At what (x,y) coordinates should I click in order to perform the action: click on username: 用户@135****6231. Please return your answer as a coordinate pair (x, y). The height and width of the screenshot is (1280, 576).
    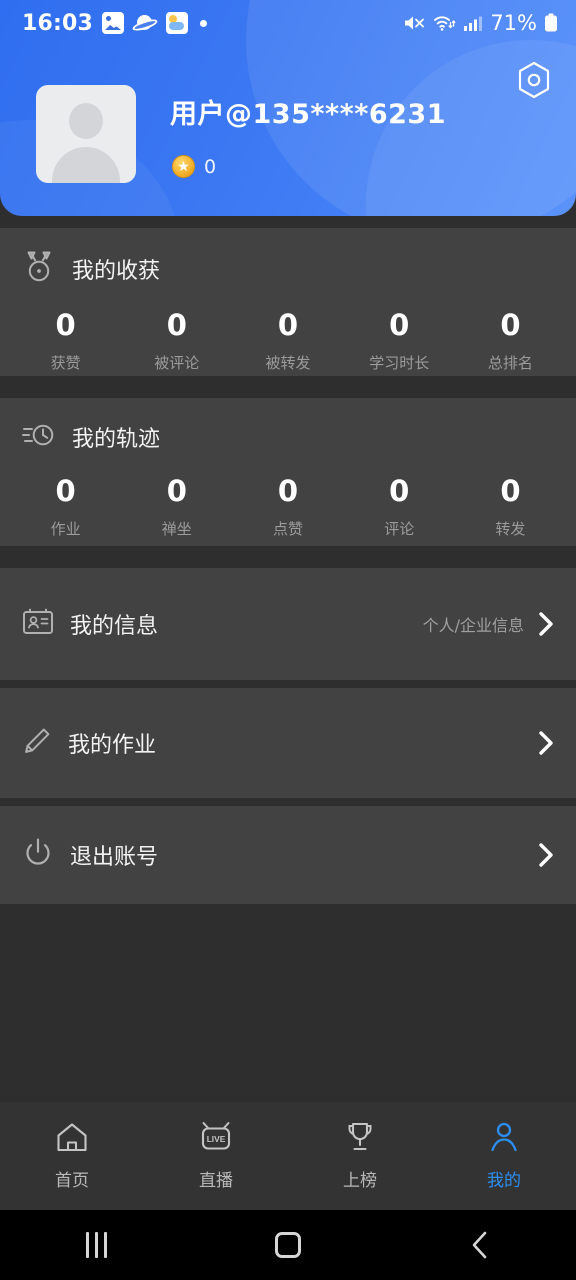
    Looking at the image, I should click on (308, 114).